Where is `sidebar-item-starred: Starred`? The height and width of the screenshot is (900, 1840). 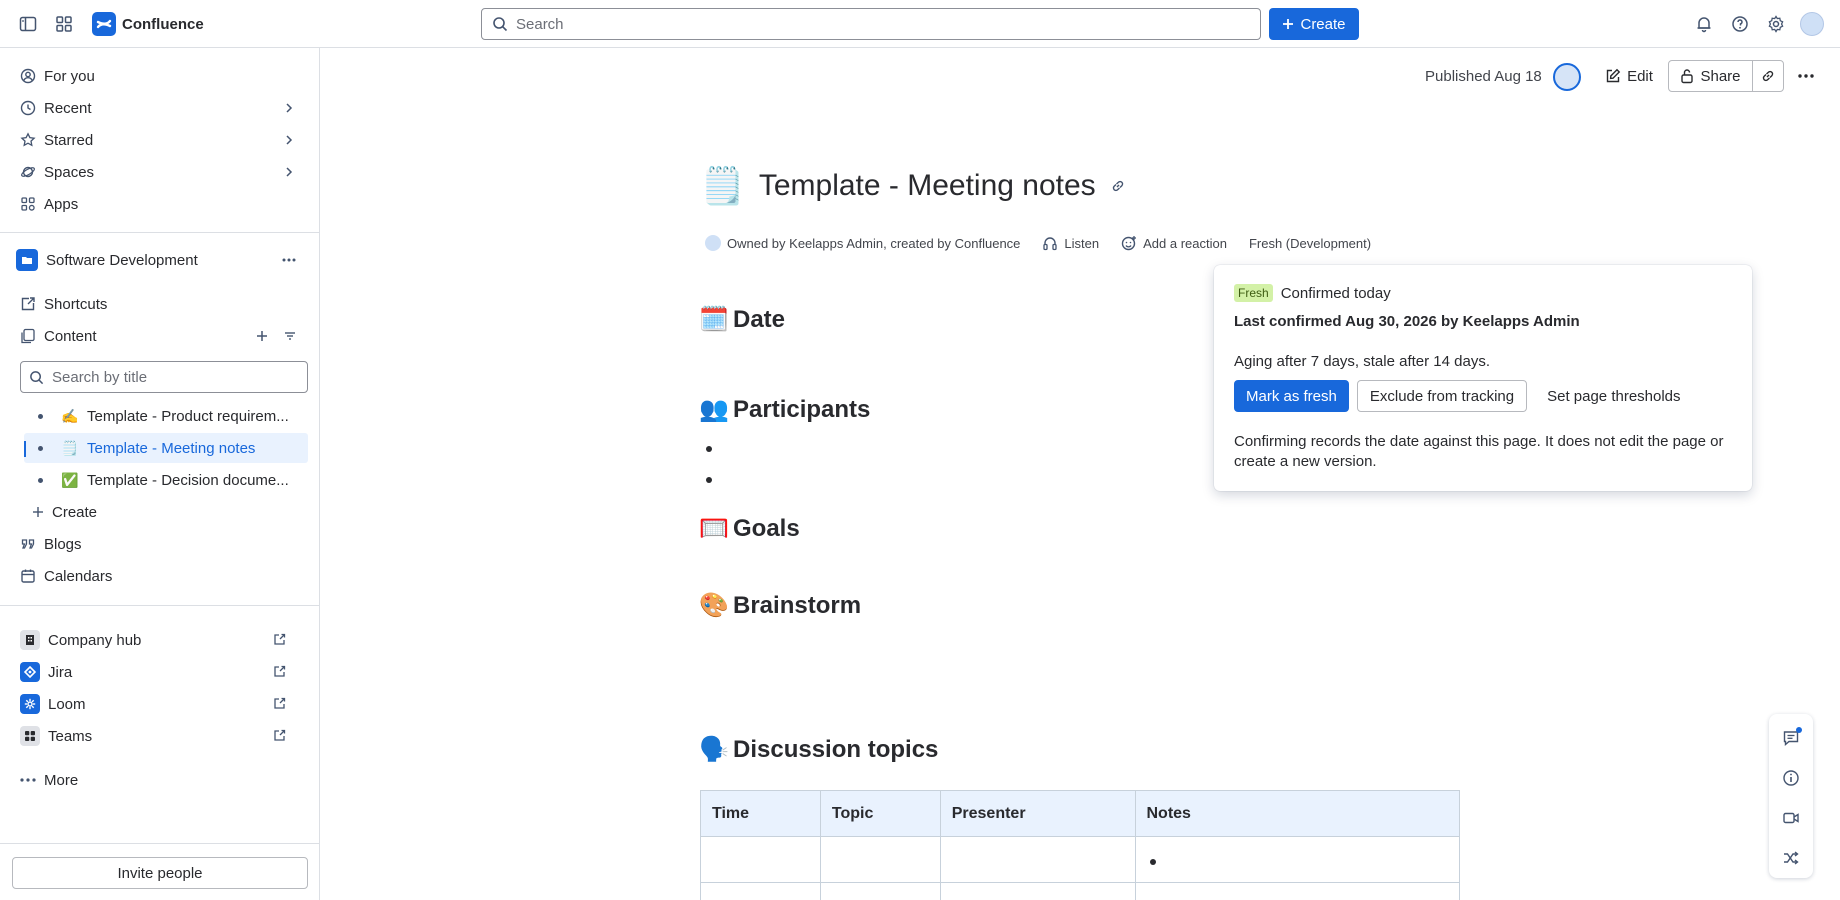 sidebar-item-starred: Starred is located at coordinates (160, 140).